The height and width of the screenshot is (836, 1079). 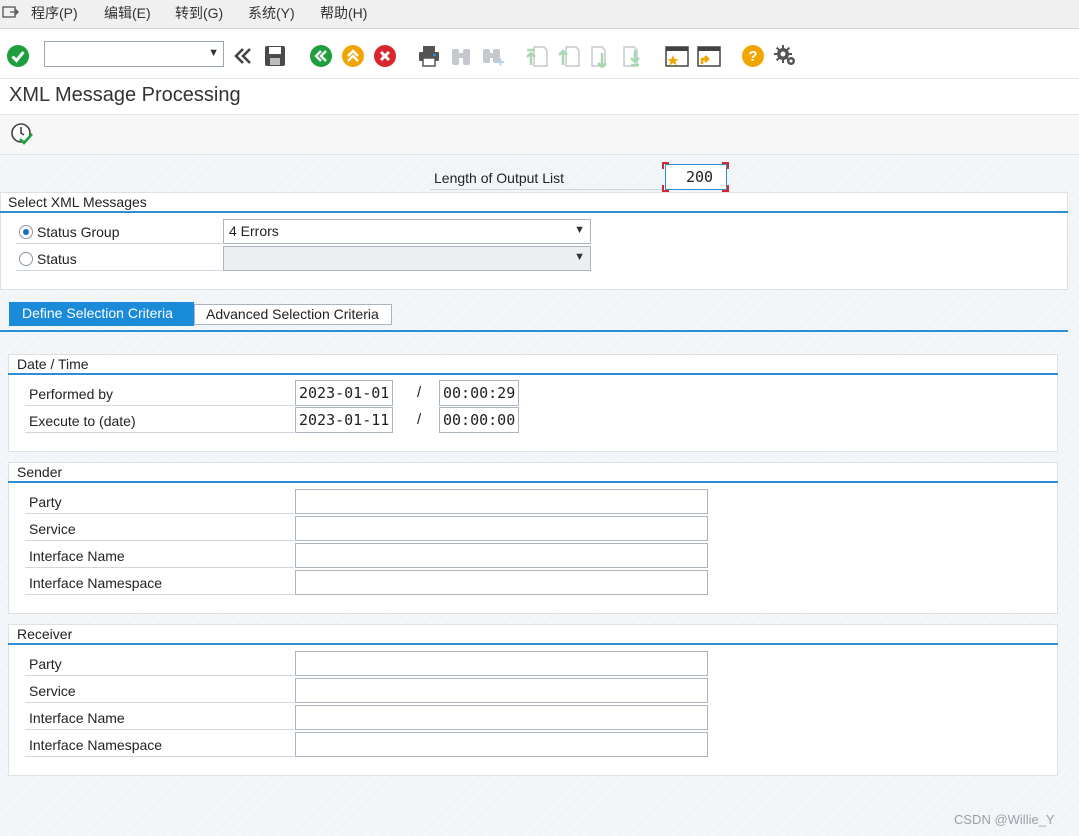 I want to click on performed-time-input: 00:00:29, so click(x=479, y=393).